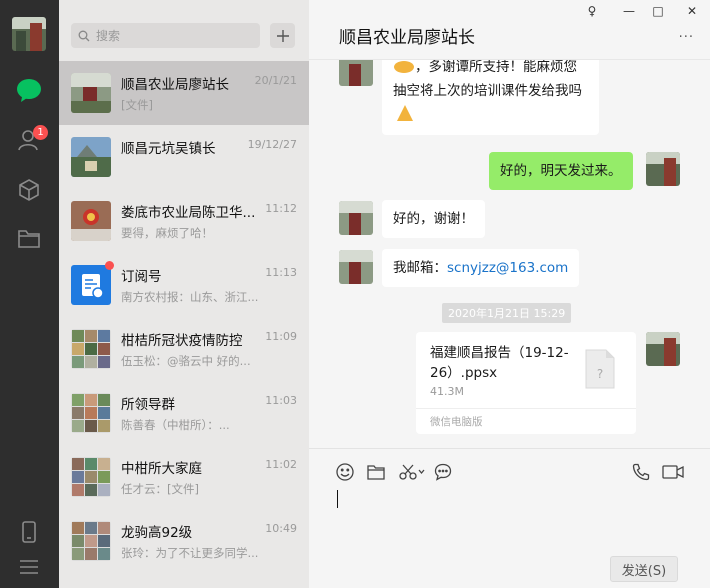  I want to click on conversation-time: 11:09, so click(281, 336).